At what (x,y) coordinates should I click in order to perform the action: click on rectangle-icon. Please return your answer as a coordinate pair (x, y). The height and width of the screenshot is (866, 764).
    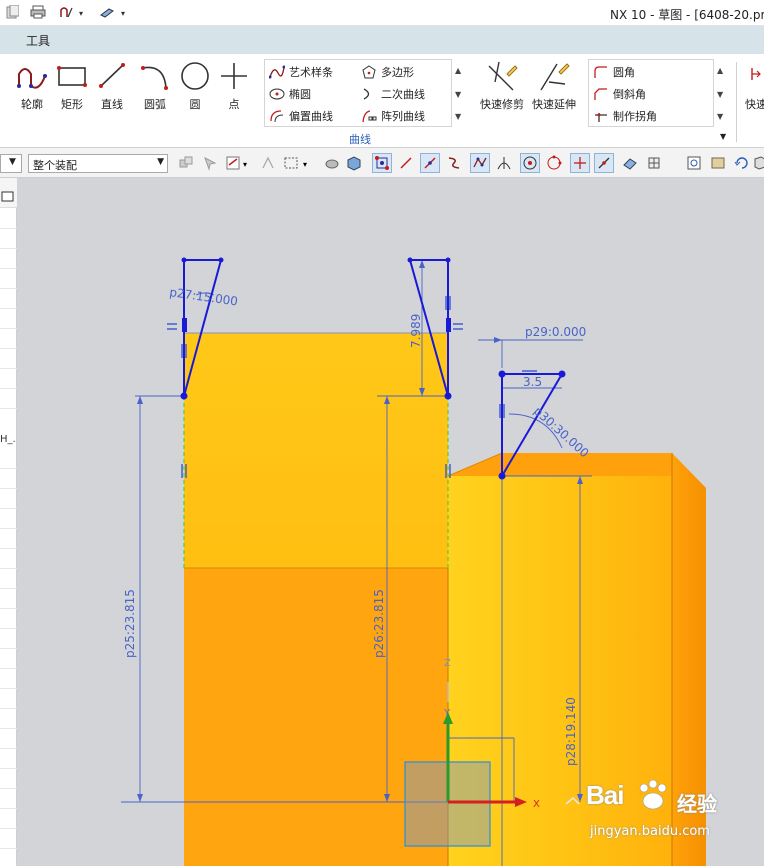
    Looking at the image, I should click on (72, 76).